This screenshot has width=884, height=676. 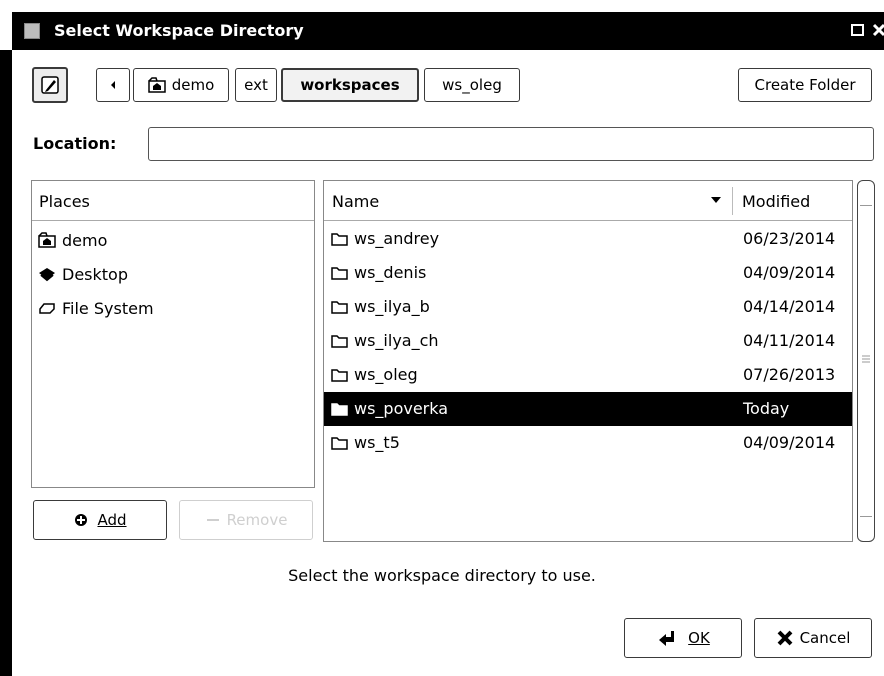 I want to click on file-list-scrollbar, so click(x=866, y=361).